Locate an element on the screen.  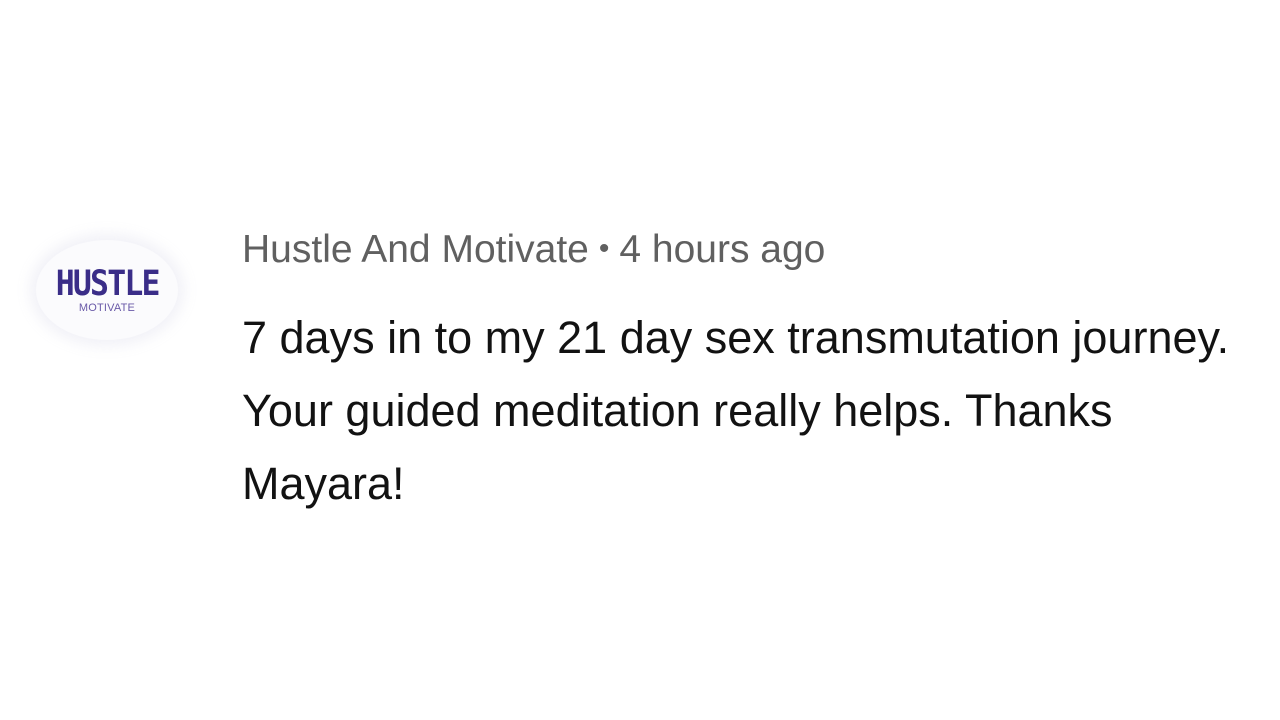
avatar-logo-main: HUSTLE is located at coordinates (108, 283).